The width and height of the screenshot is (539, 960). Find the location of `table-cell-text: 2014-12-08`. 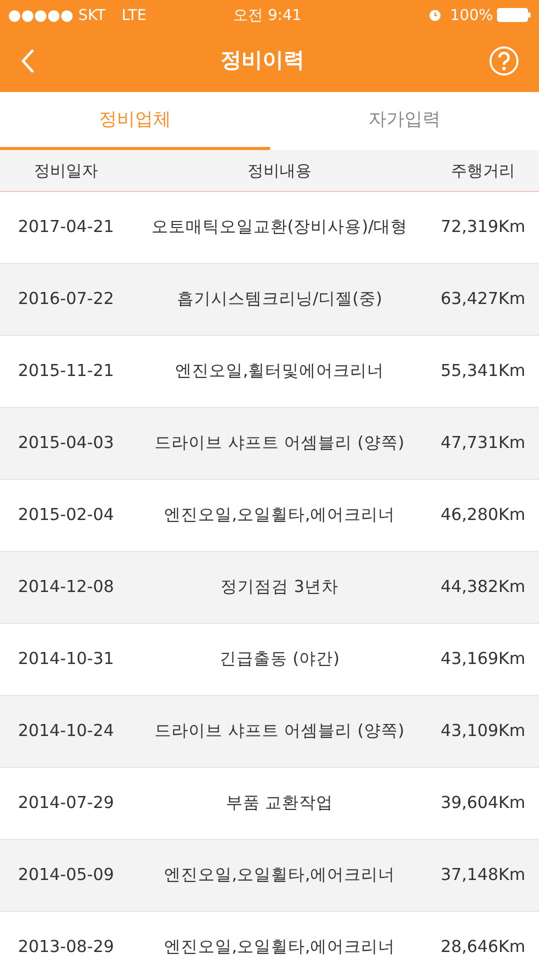

table-cell-text: 2014-12-08 is located at coordinates (66, 587).